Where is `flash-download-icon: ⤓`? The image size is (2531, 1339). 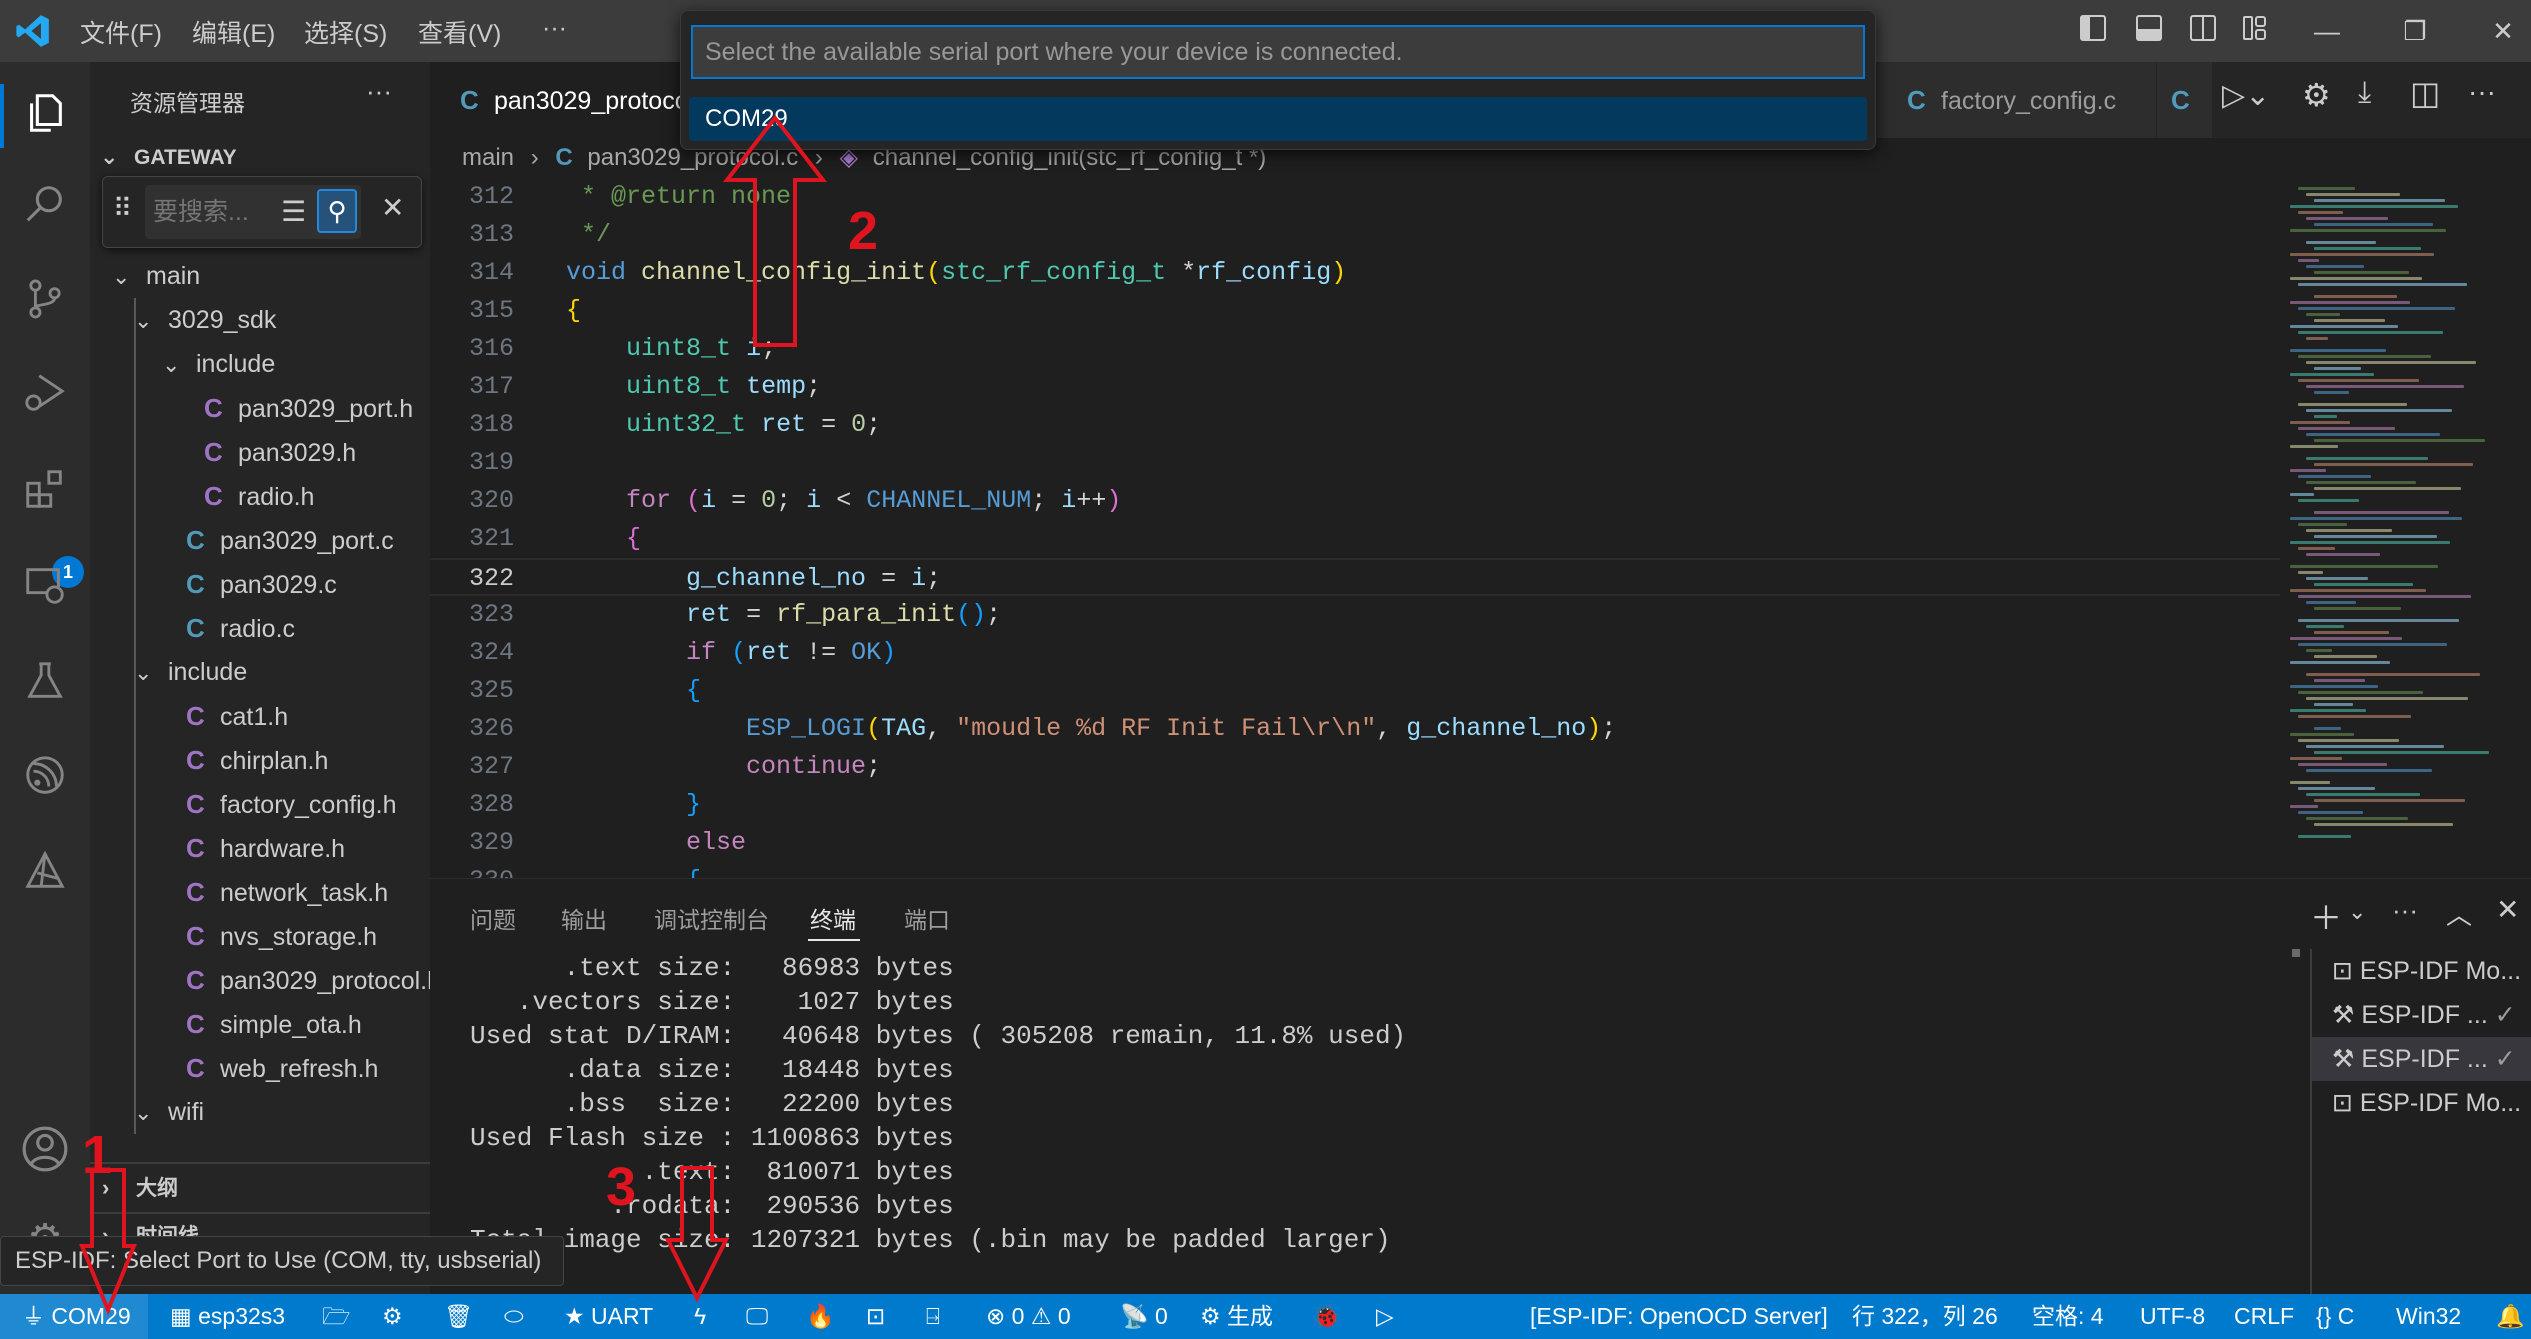 flash-download-icon: ⤓ is located at coordinates (2364, 93).